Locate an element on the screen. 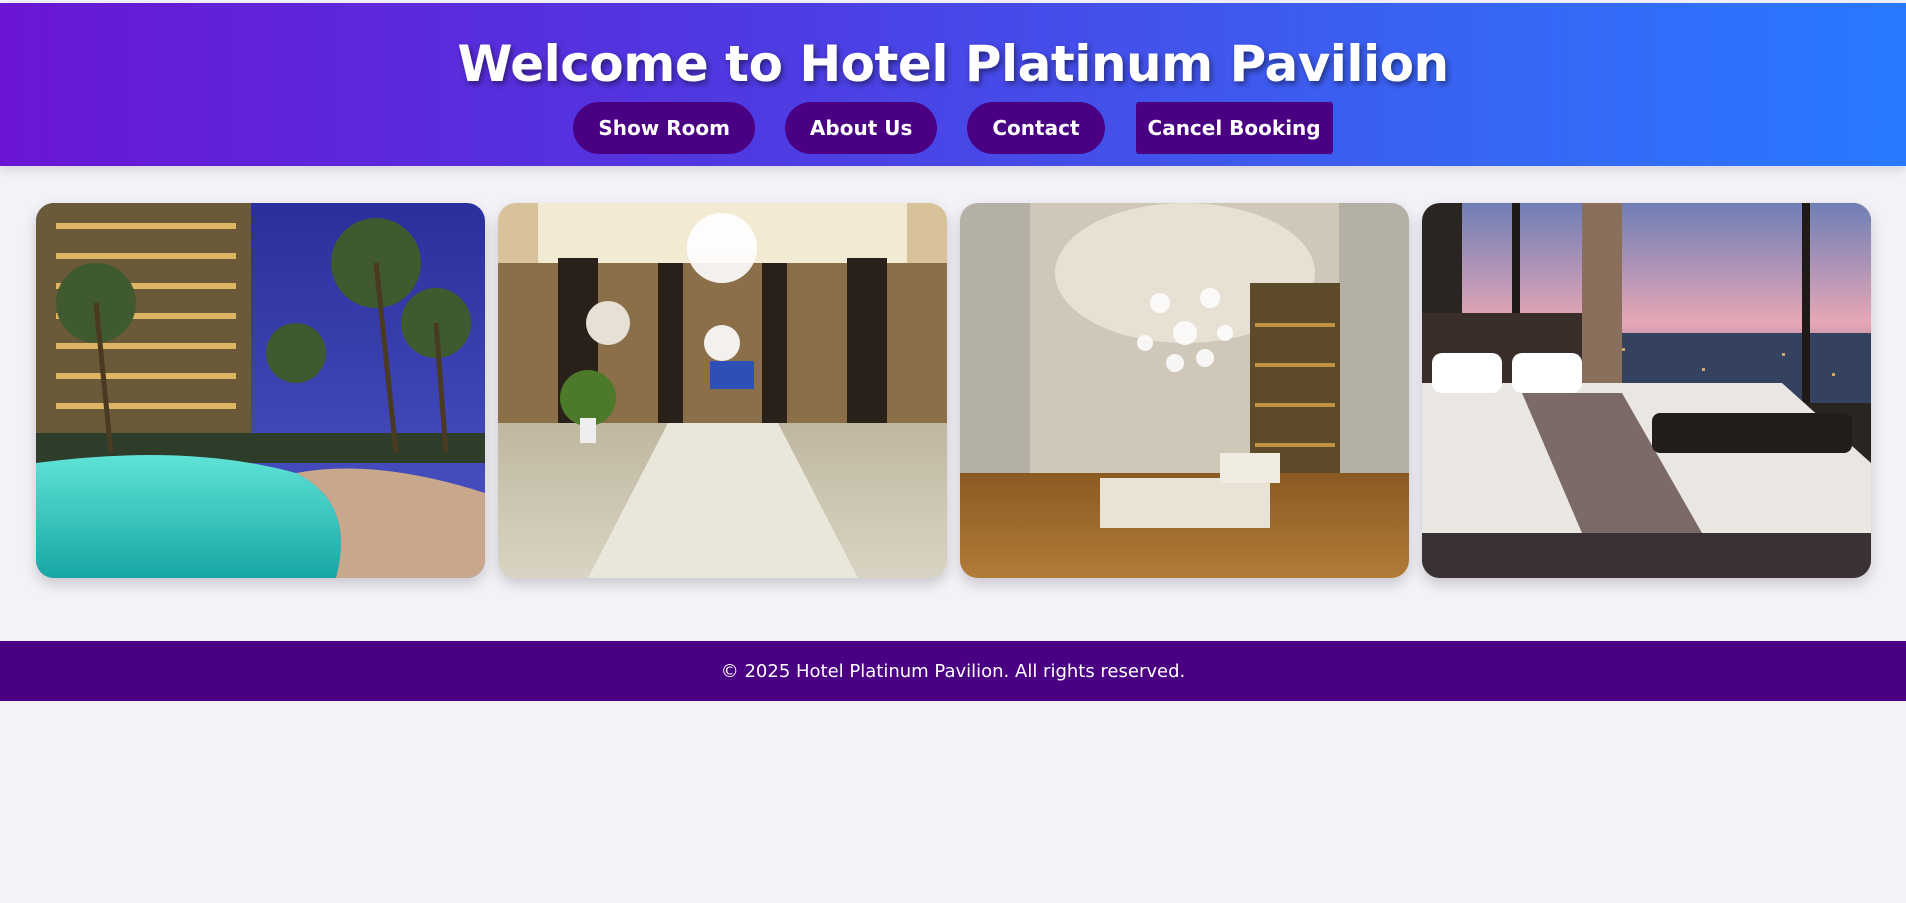  bedroom-image-graphic is located at coordinates (1646, 390).